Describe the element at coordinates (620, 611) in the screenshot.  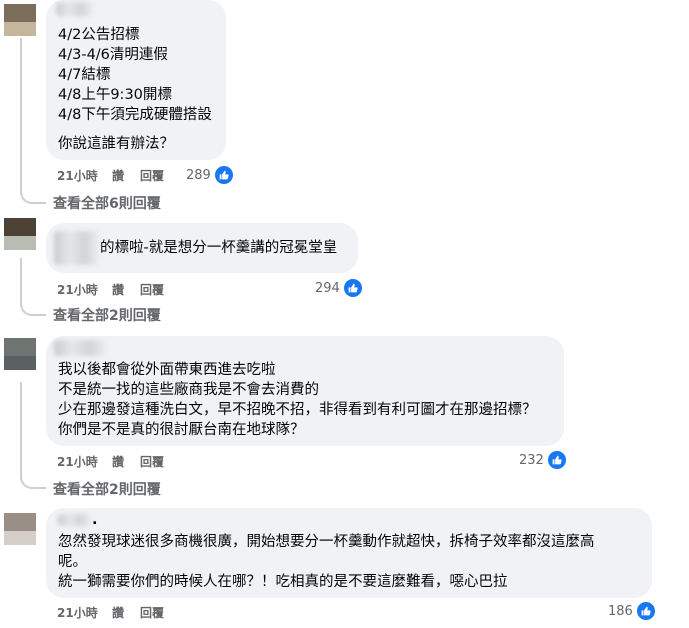
I see `reaction-number: 186` at that location.